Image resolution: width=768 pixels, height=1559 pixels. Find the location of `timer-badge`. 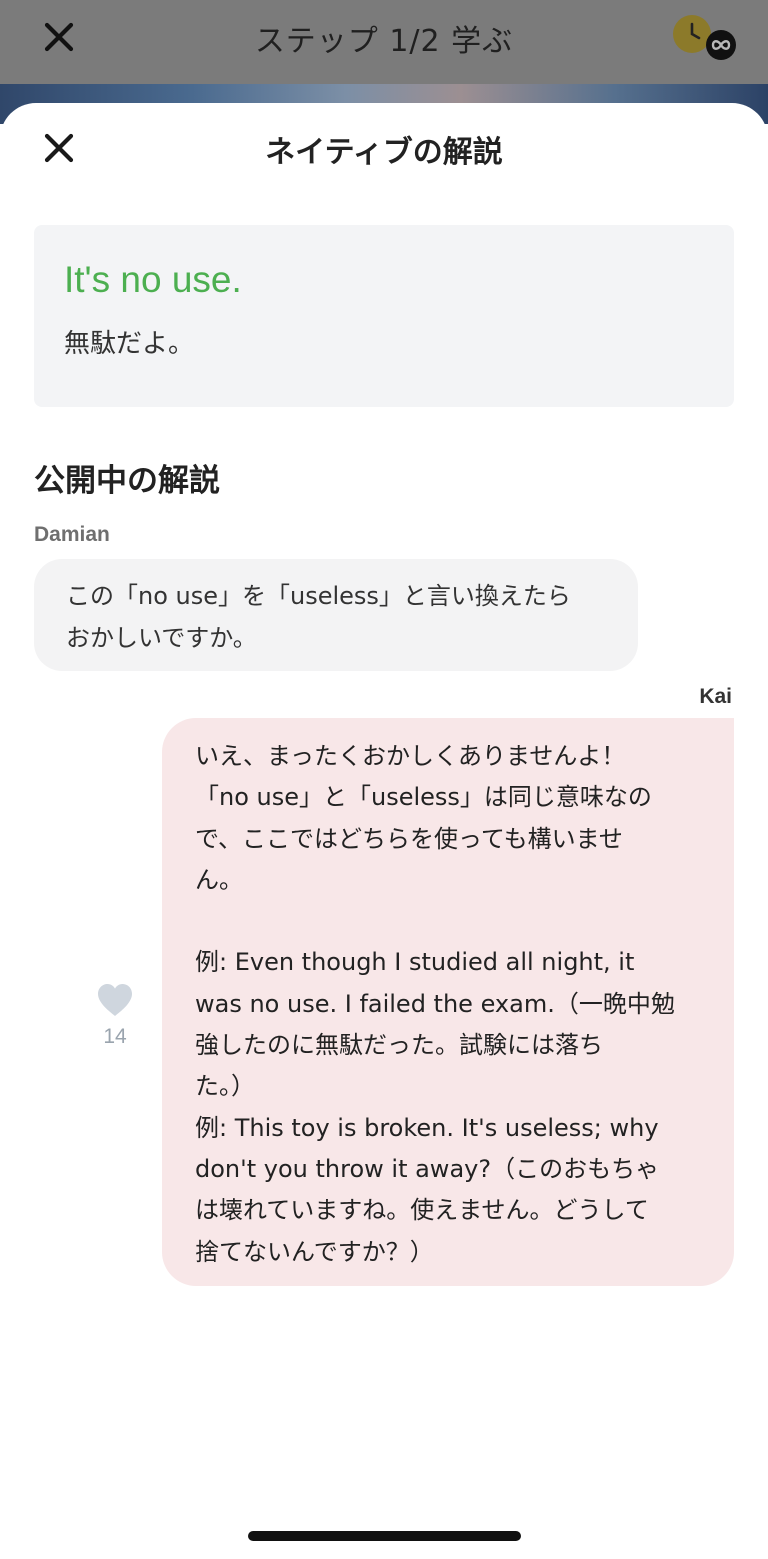

timer-badge is located at coordinates (704, 38).